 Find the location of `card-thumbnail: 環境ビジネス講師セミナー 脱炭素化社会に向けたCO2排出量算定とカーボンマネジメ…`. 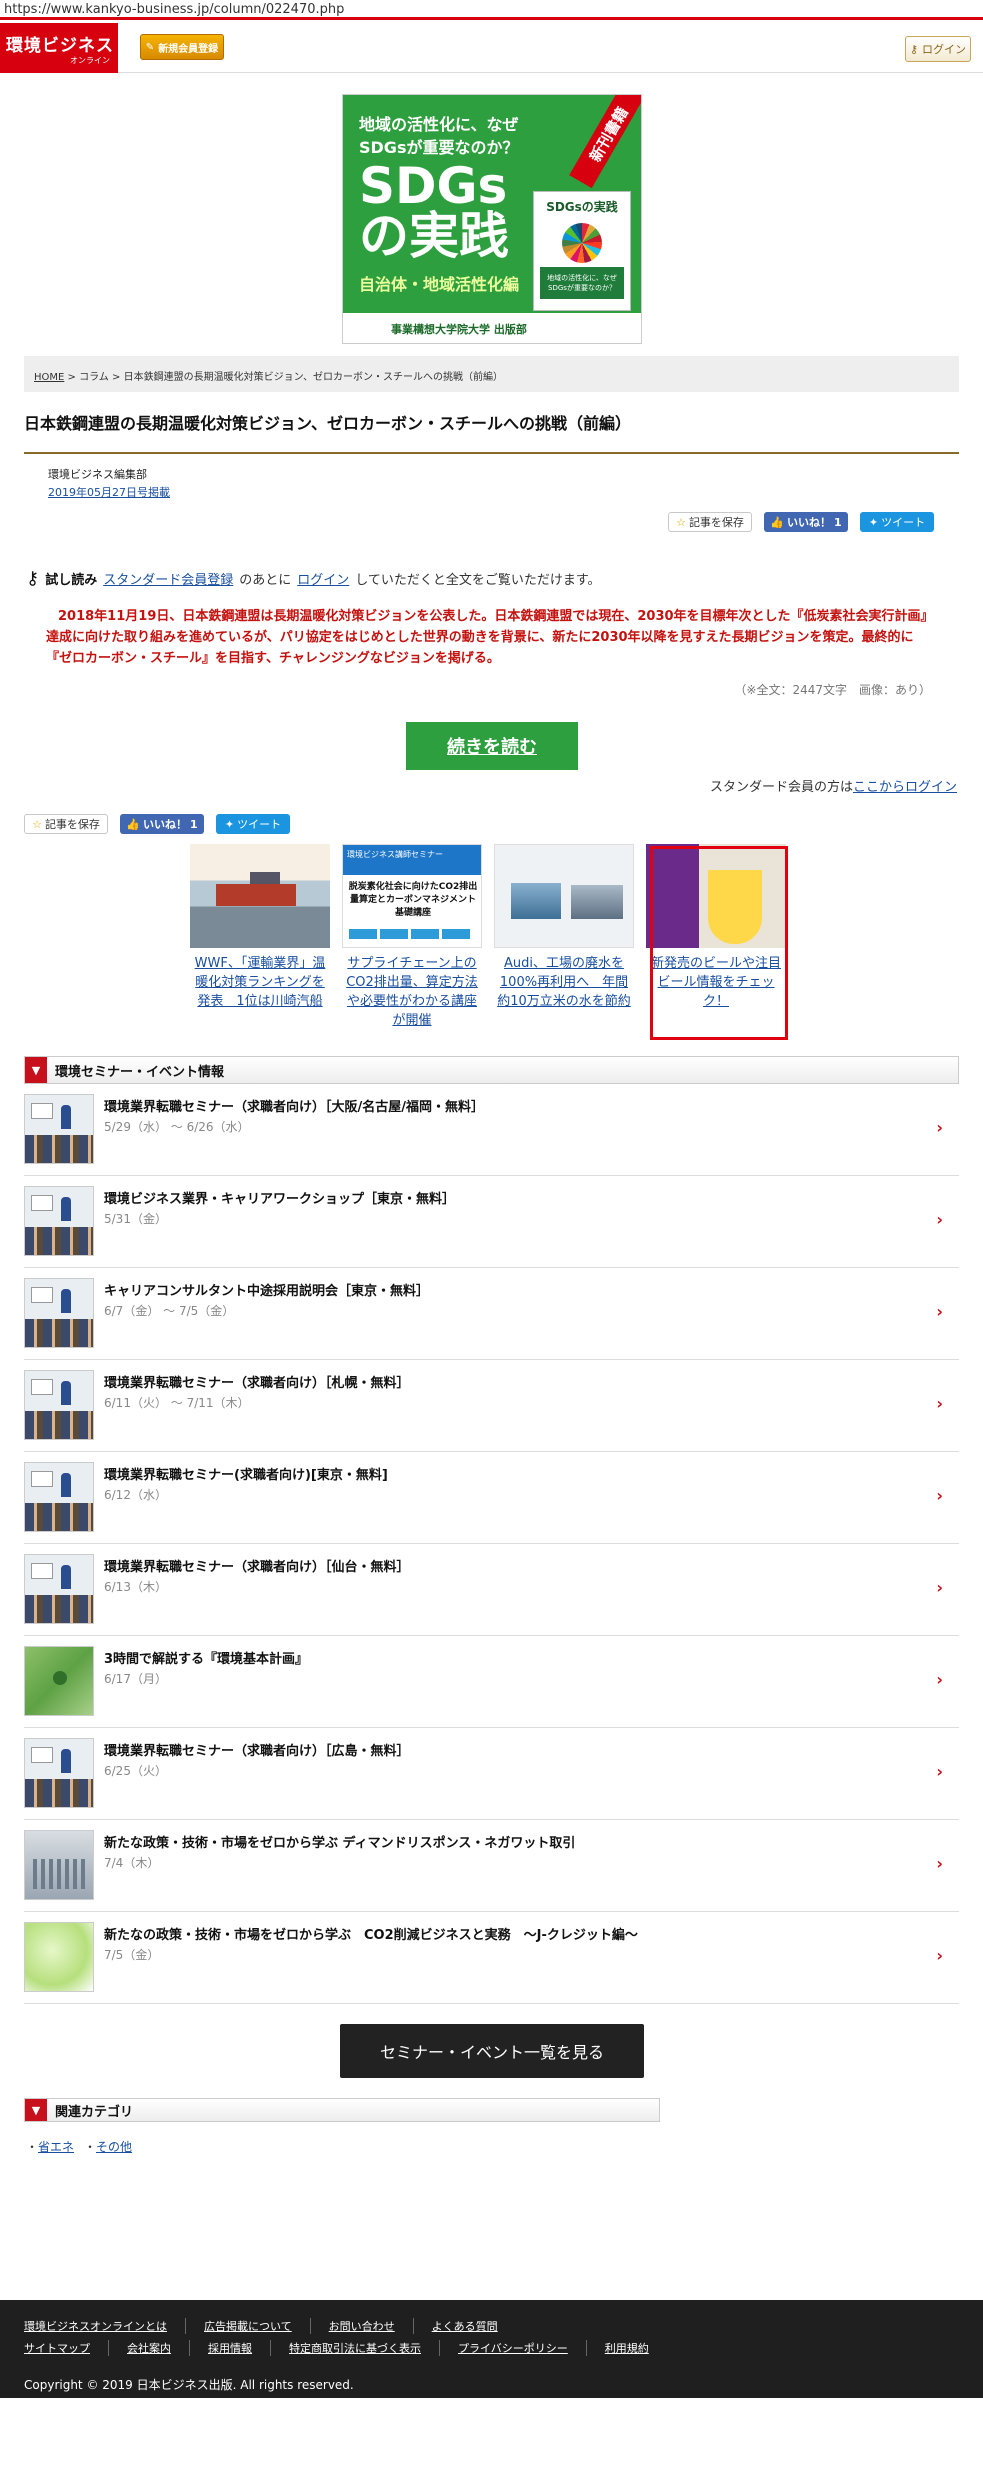

card-thumbnail: 環境ビジネス講師セミナー 脱炭素化社会に向けたCO2排出量算定とカーボンマネジメ… is located at coordinates (412, 896).